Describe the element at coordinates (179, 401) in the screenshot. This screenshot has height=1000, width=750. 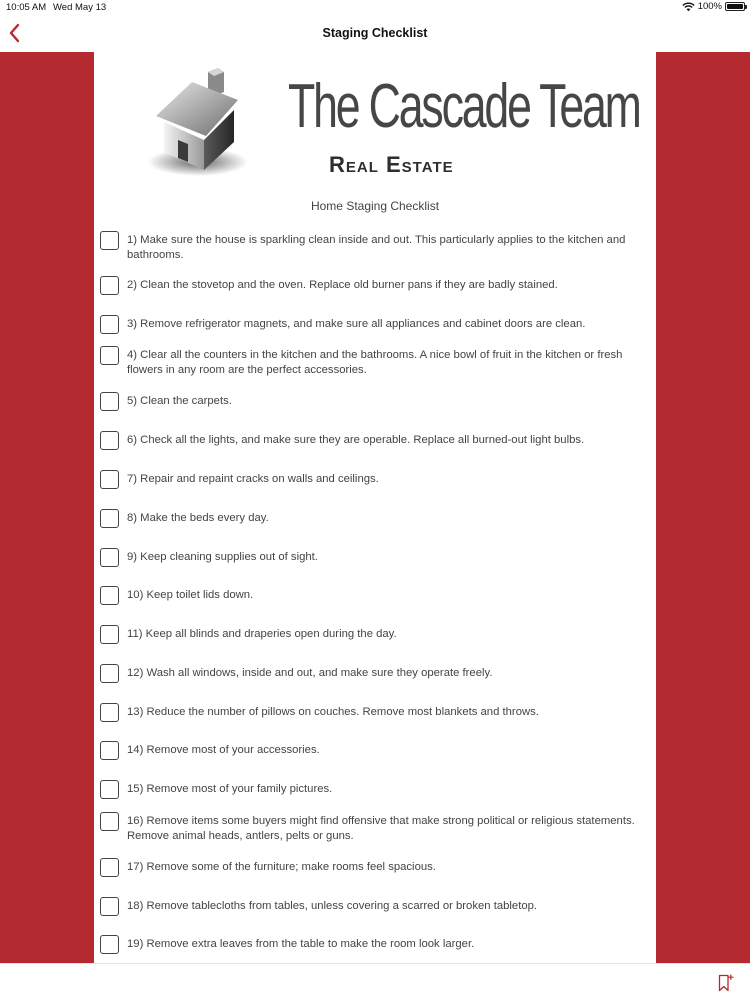
I see `checklist-item-text: 5) Clean the carpets.` at that location.